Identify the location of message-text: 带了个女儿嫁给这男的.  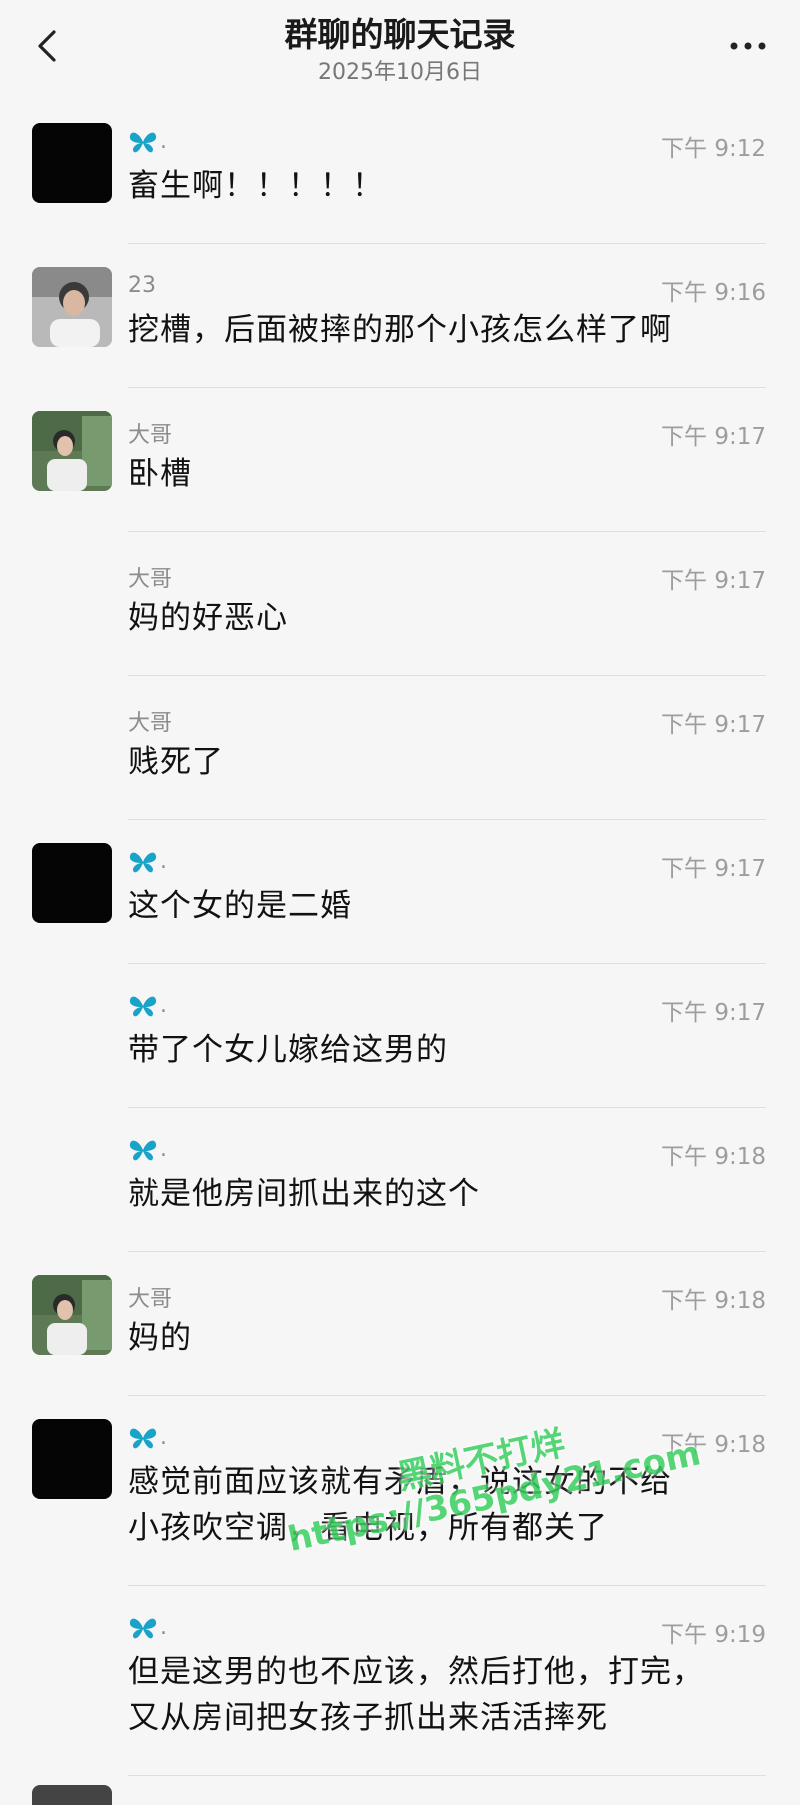
(449, 1050).